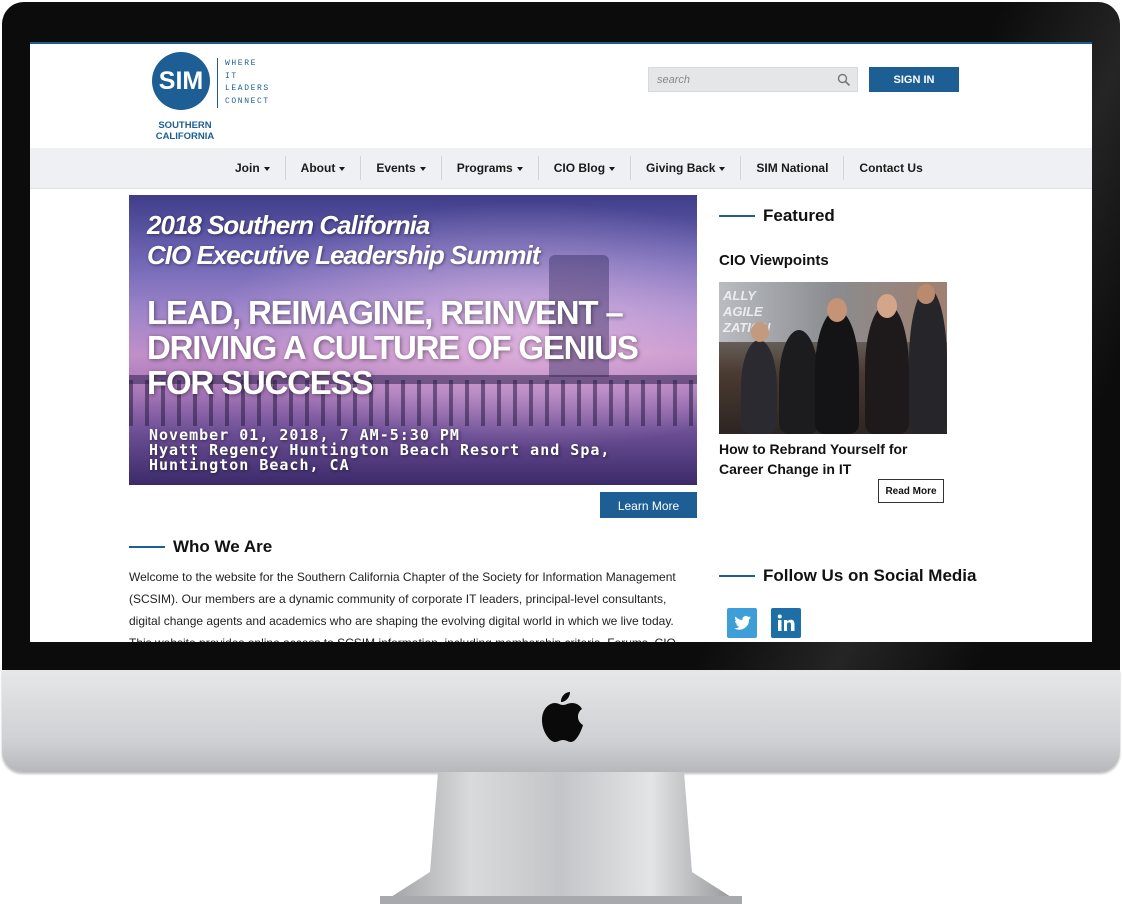 This screenshot has width=1122, height=904. What do you see at coordinates (914, 79) in the screenshot?
I see `sign-in-button: SIGN IN` at bounding box center [914, 79].